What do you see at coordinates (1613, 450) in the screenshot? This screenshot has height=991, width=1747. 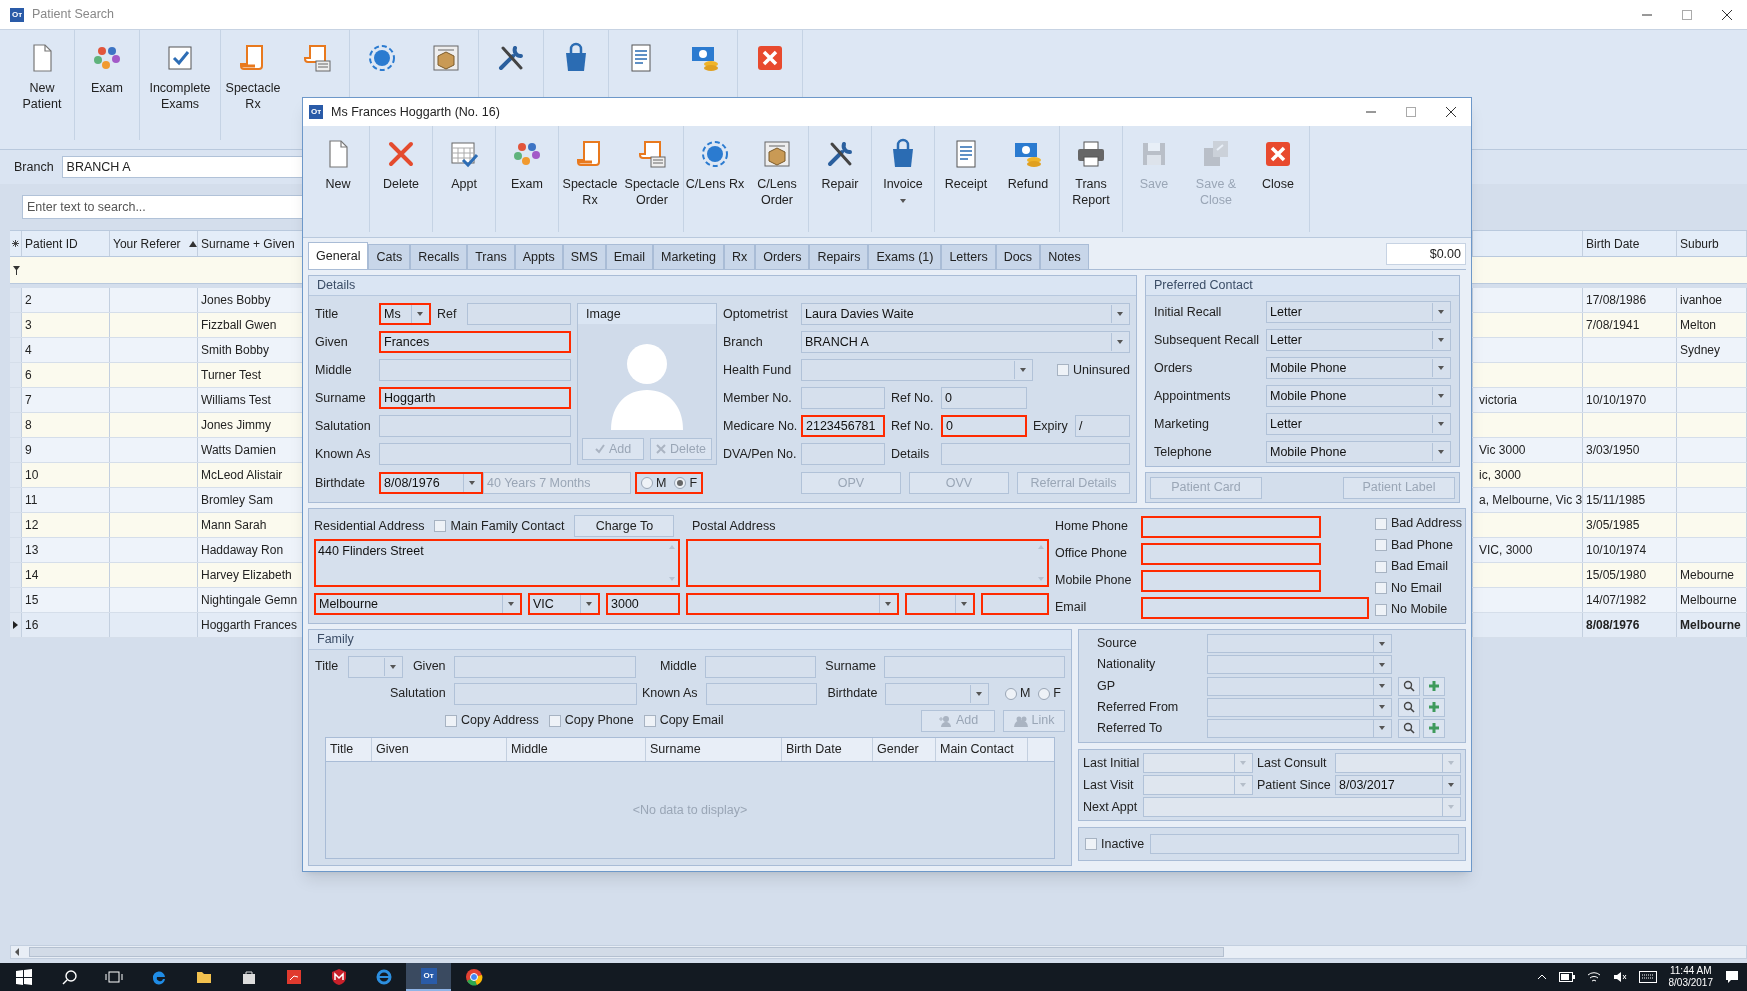 I see `table-cell-text: 3/03/1950` at bounding box center [1613, 450].